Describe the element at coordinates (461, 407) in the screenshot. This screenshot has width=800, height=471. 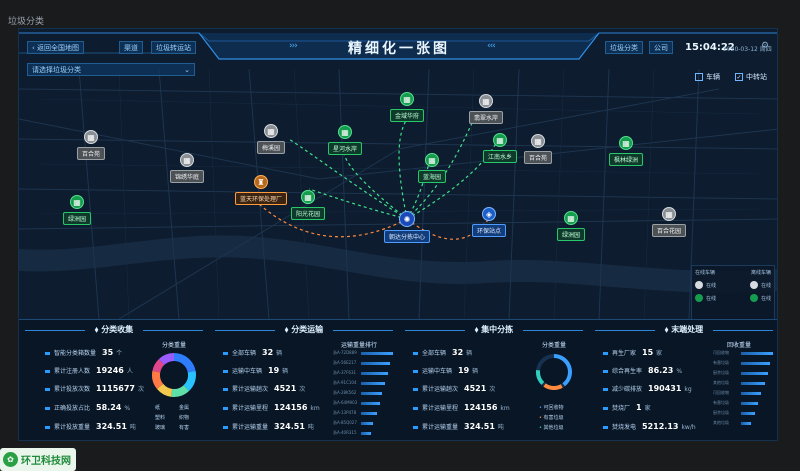
I see `stat-row: 累计运输里程 124156 km` at that location.